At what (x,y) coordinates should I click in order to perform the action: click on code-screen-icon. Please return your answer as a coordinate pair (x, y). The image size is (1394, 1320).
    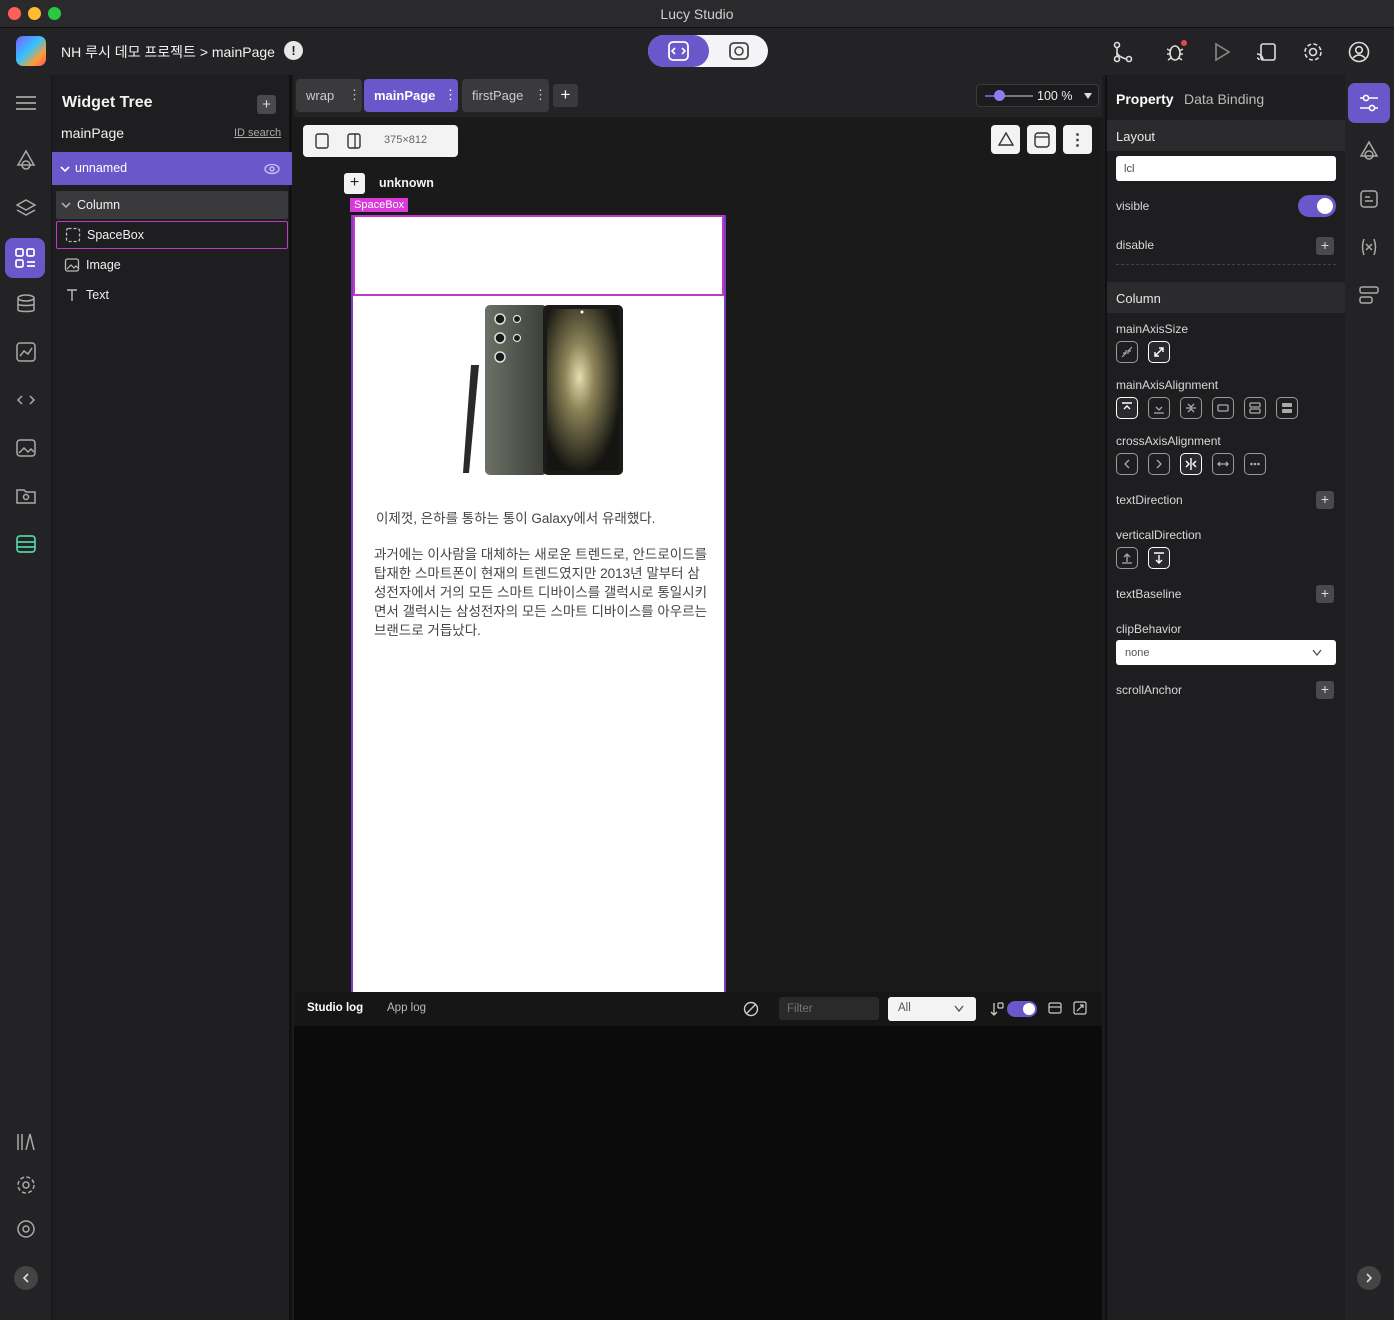
    Looking at the image, I should click on (678, 51).